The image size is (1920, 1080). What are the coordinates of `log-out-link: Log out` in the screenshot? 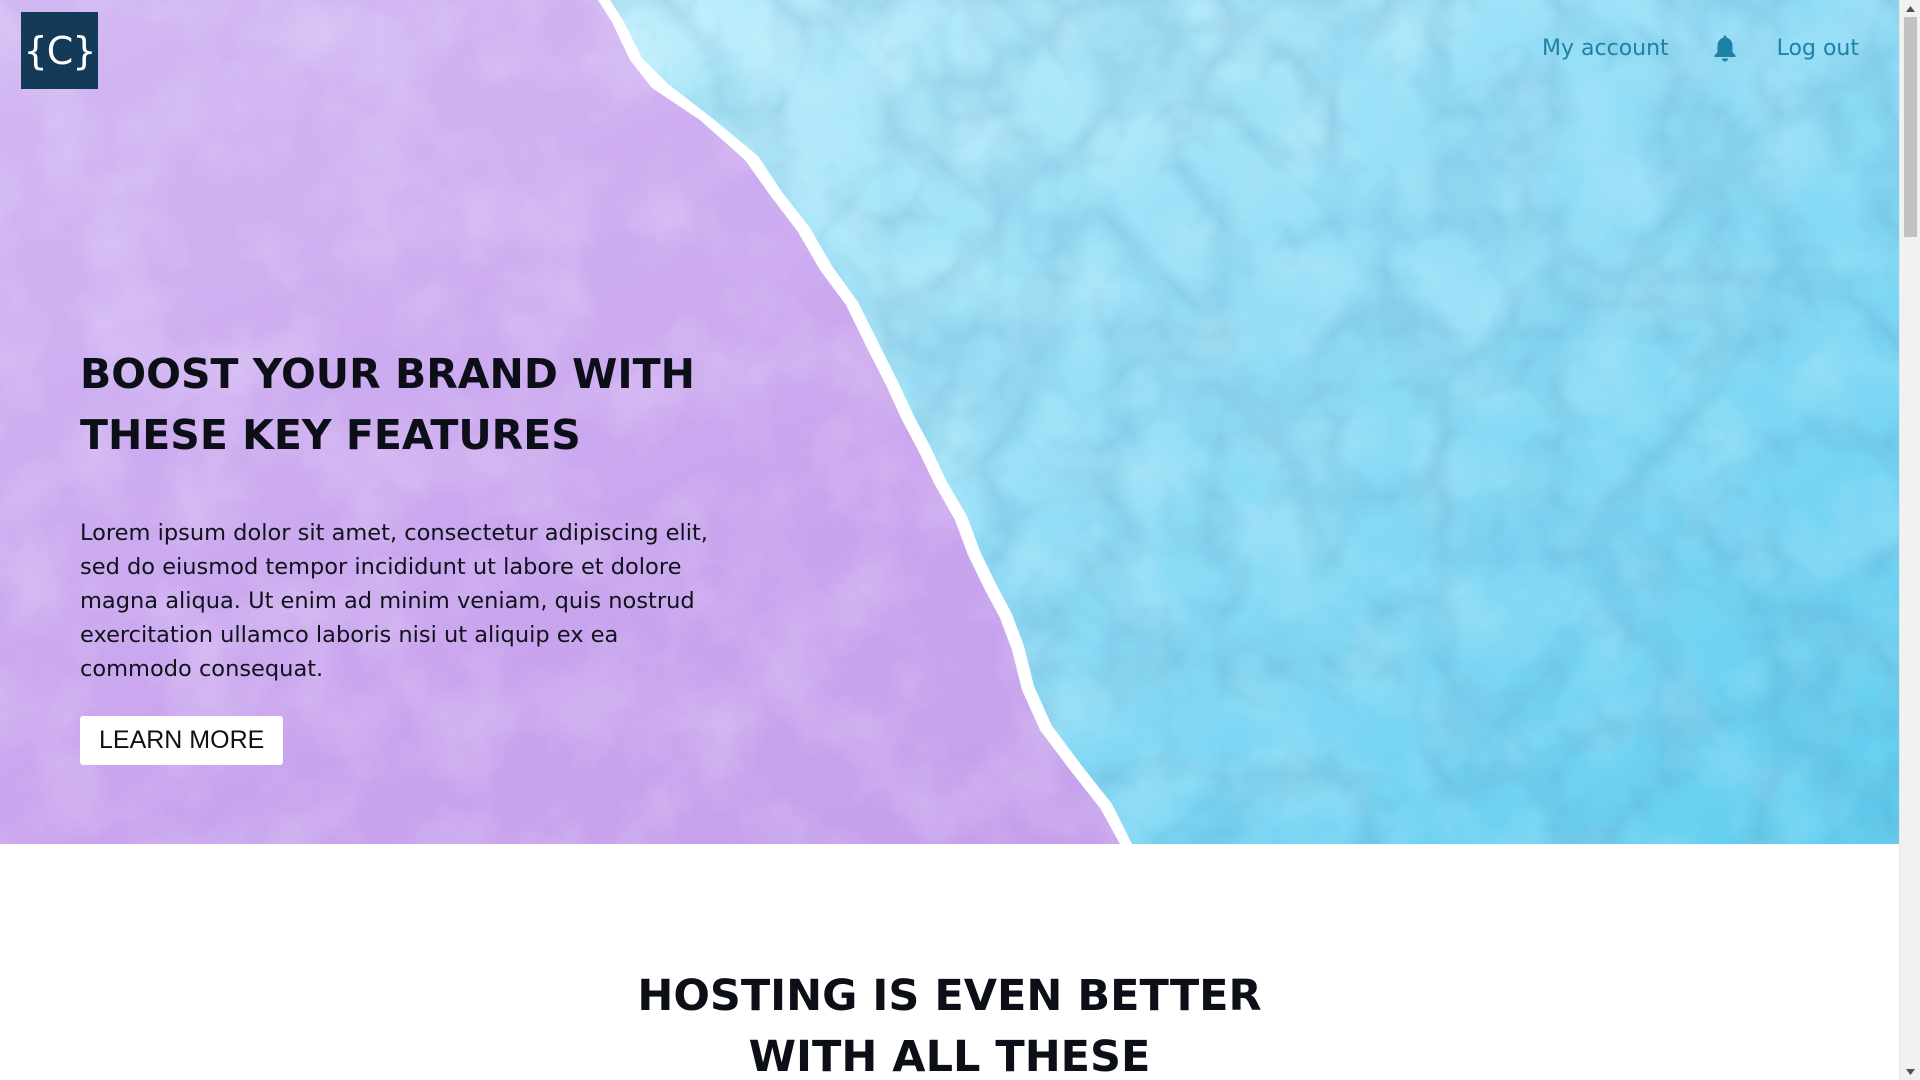 It's located at (1818, 48).